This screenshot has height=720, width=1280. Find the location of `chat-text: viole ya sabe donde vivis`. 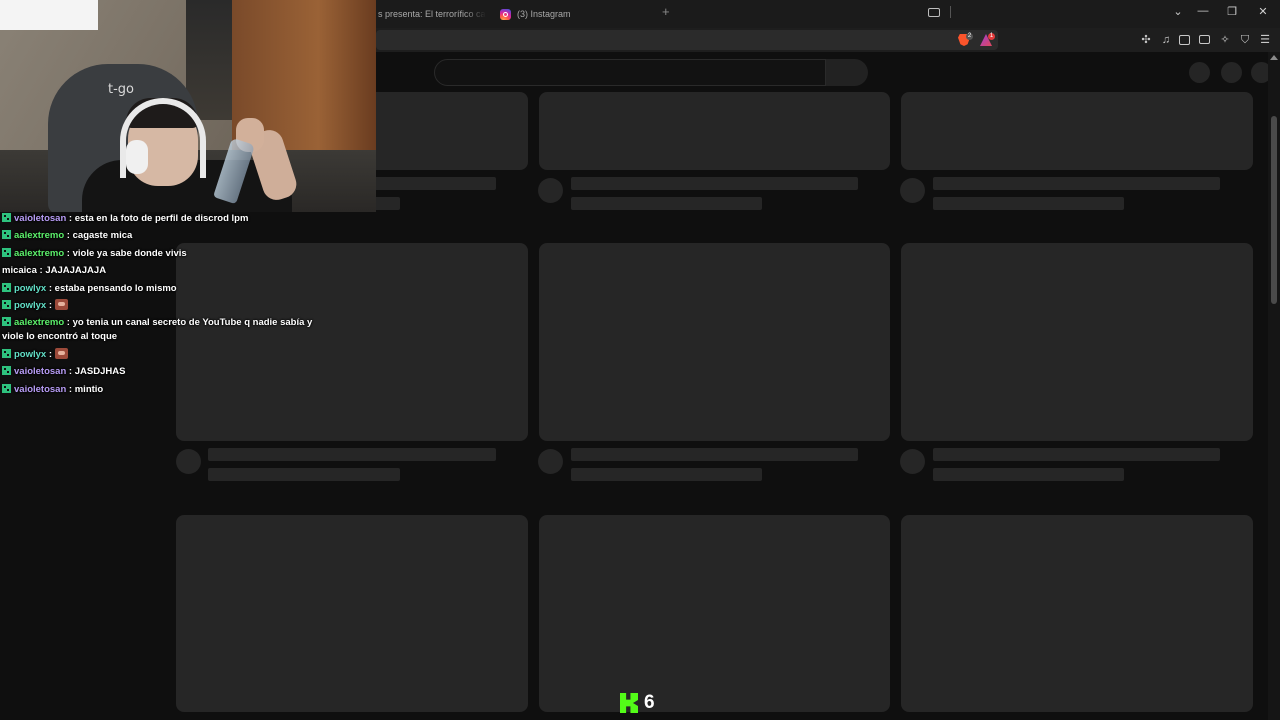

chat-text: viole ya sabe donde vivis is located at coordinates (129, 253).